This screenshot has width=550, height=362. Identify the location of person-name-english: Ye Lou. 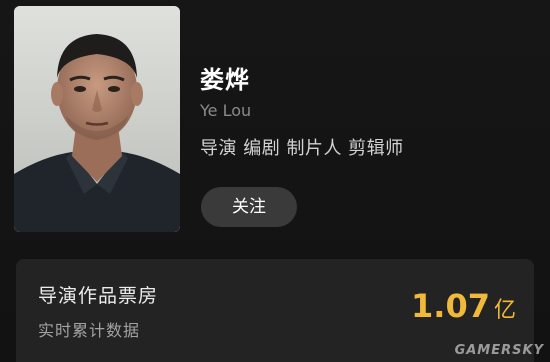
(226, 110).